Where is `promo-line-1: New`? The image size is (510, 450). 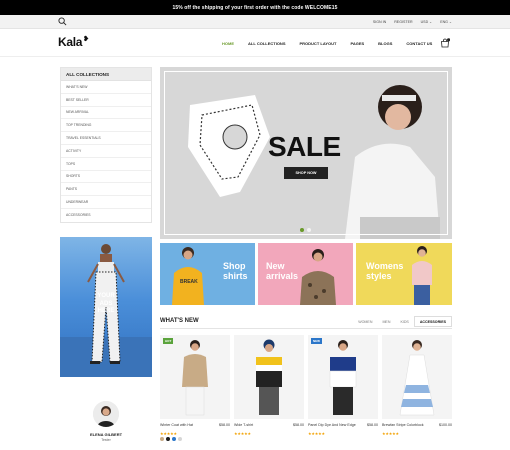 promo-line-1: New is located at coordinates (275, 266).